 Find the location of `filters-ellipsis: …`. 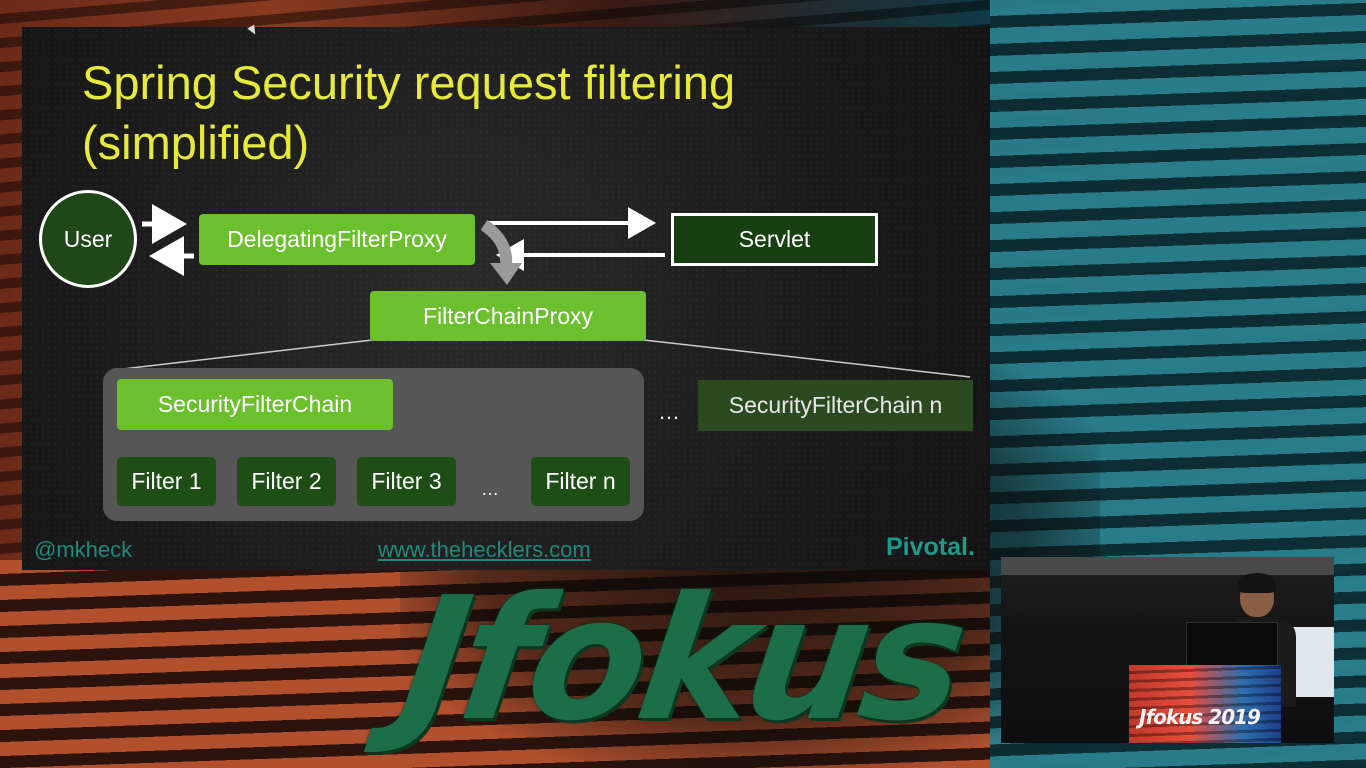

filters-ellipsis: … is located at coordinates (490, 489).